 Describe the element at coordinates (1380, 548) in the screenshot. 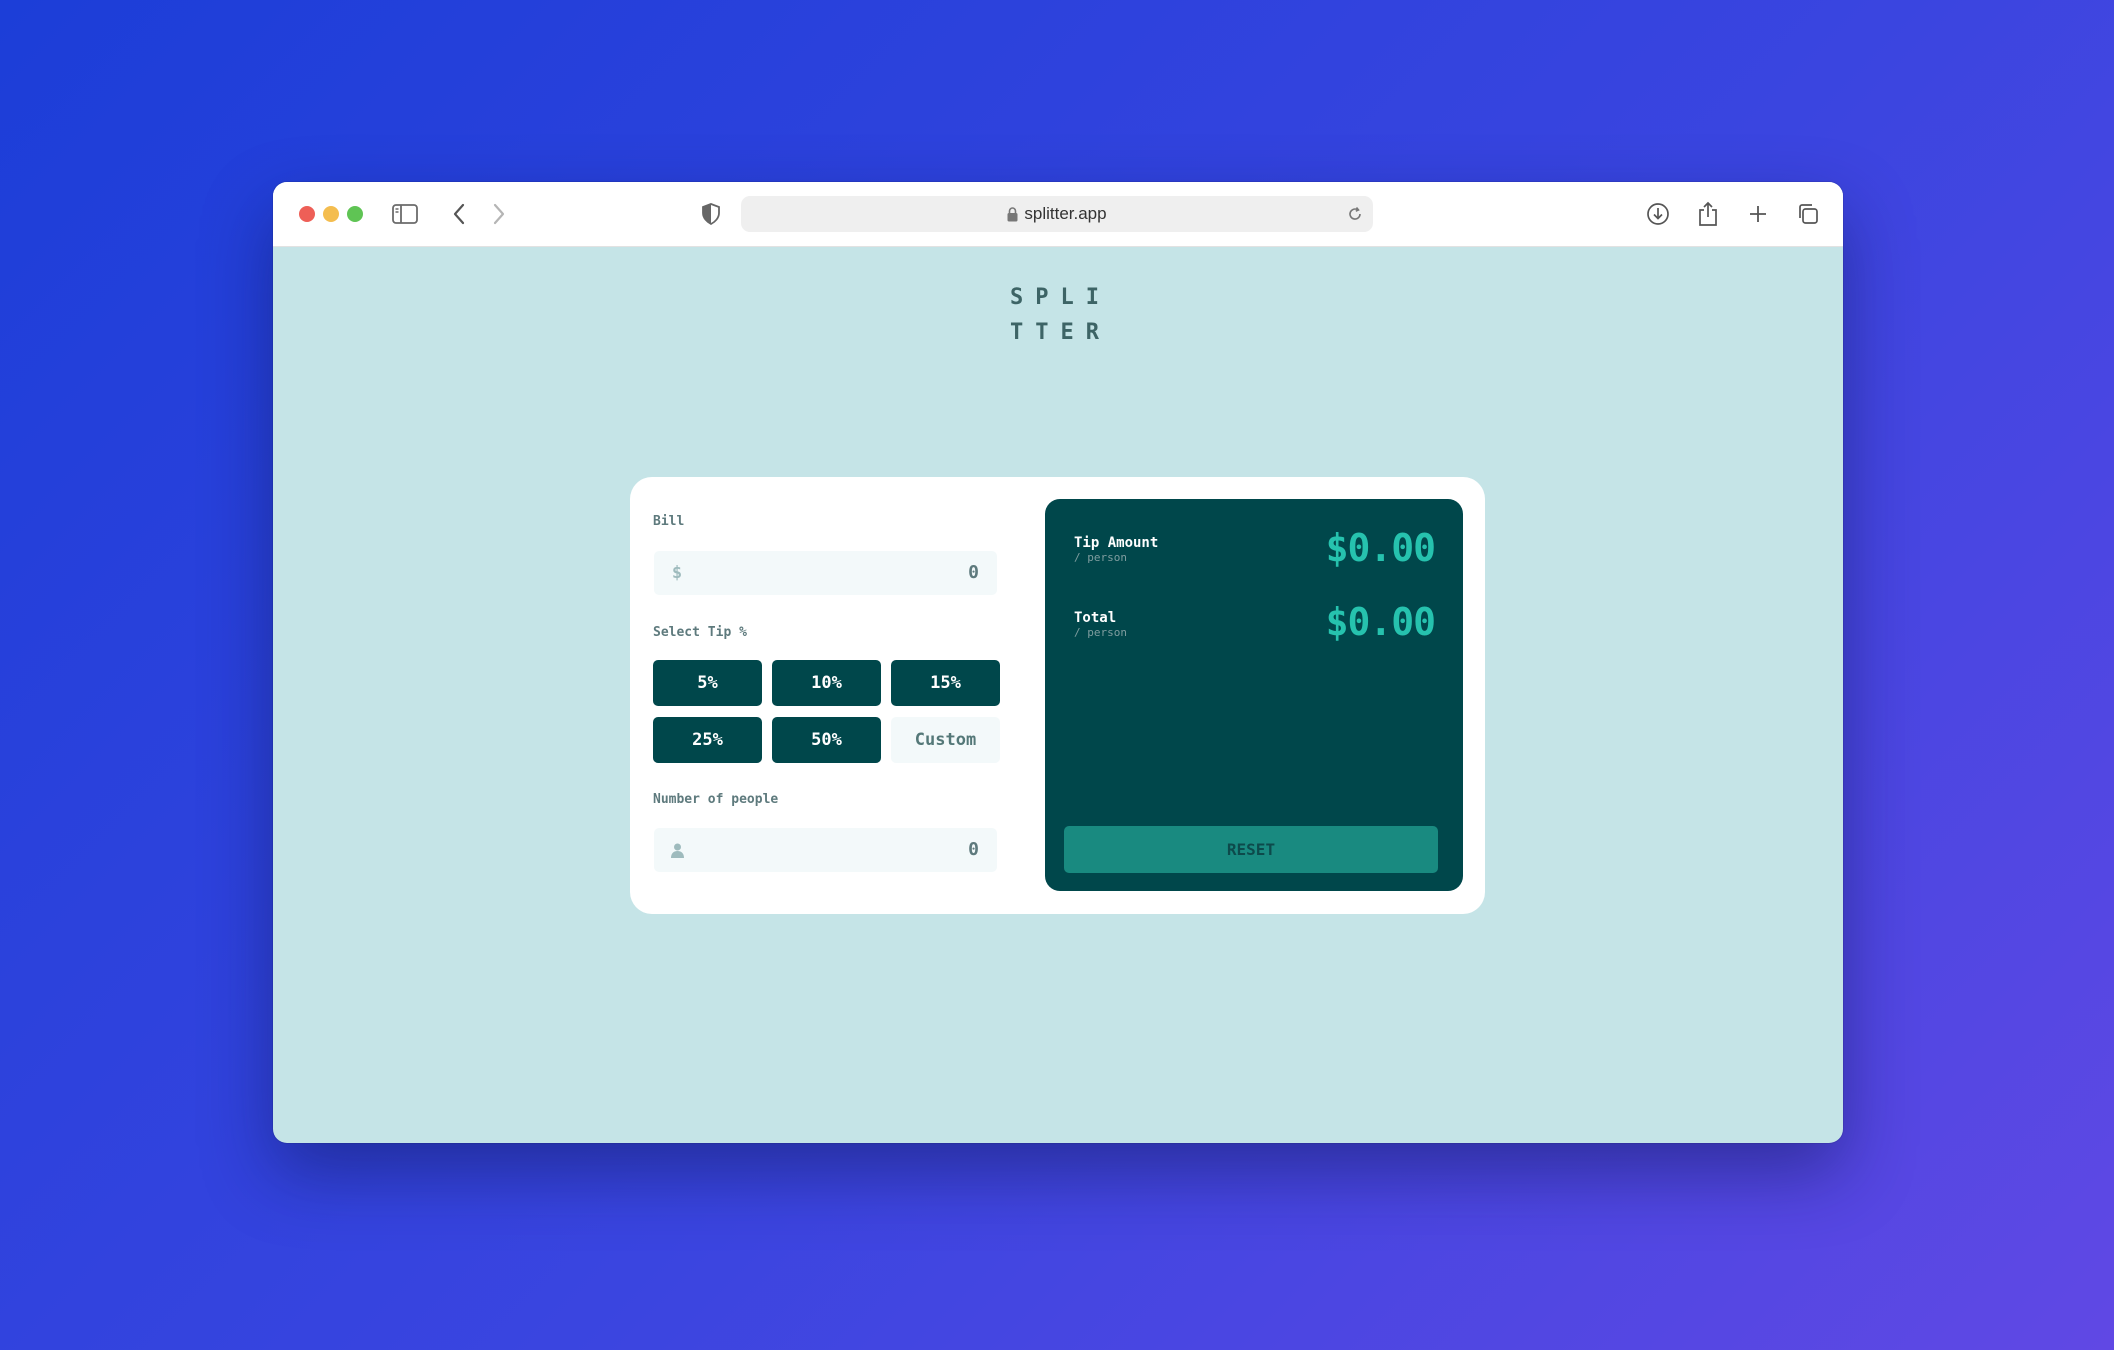

I see `tip-amount-value: $0.00` at that location.